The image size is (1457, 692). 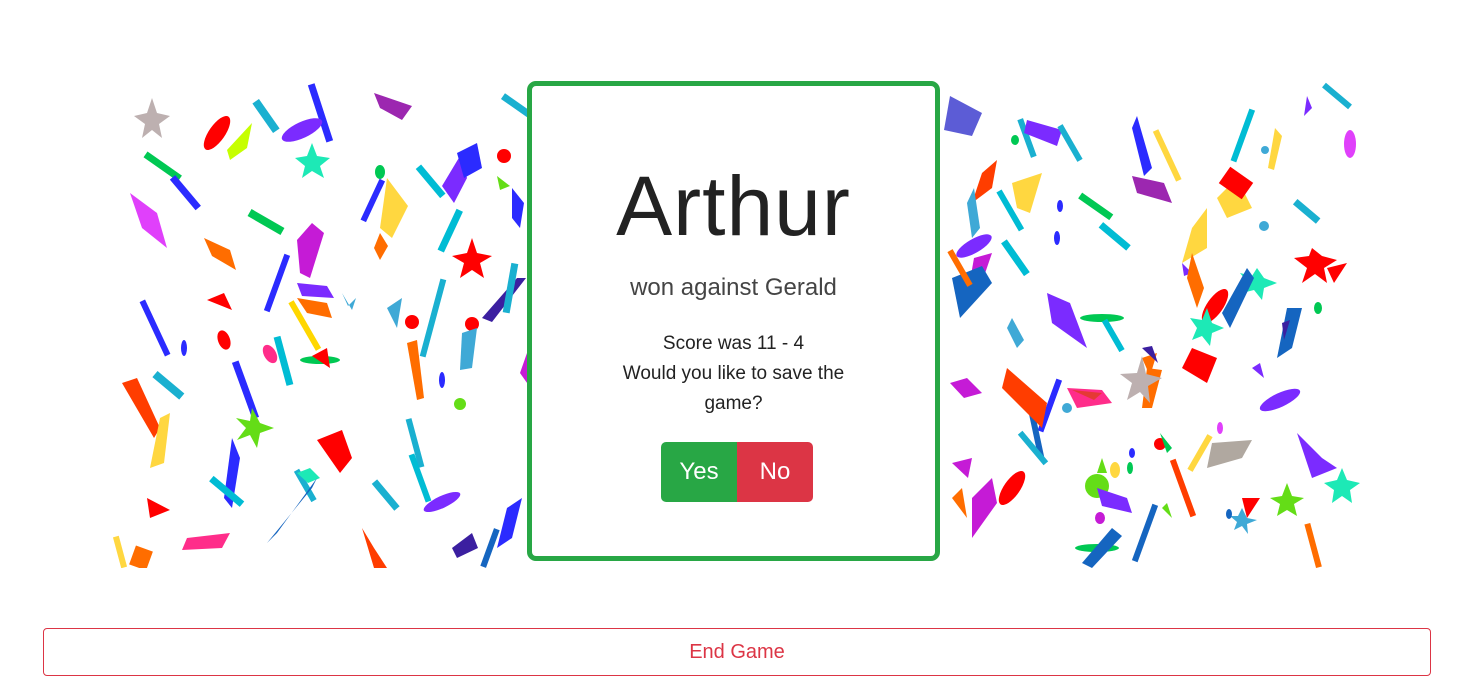 I want to click on save-button-group: Yes No, so click(x=737, y=472).